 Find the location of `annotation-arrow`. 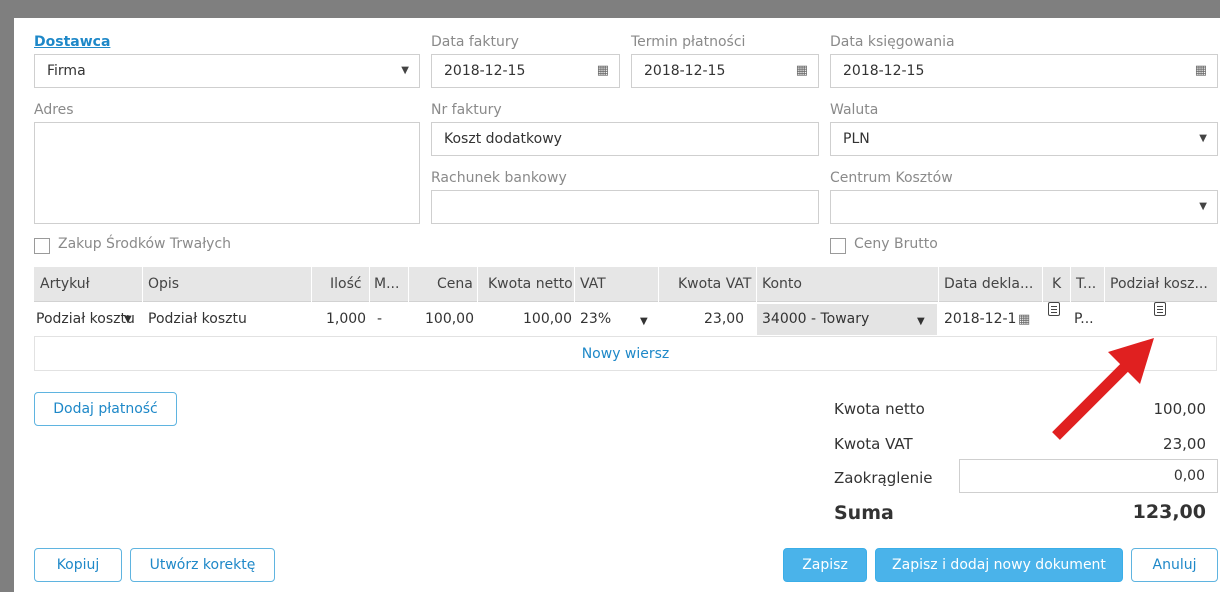

annotation-arrow is located at coordinates (1103, 389).